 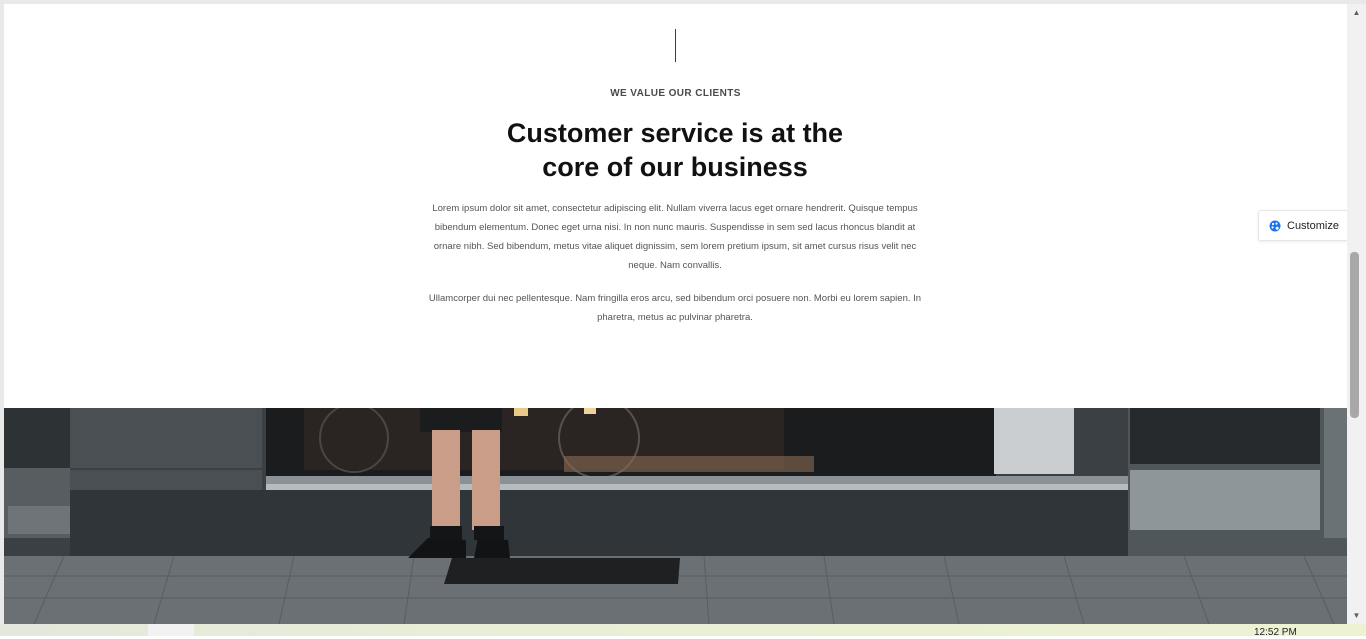 I want to click on scroll-up-icon: ▲, so click(x=1356, y=12).